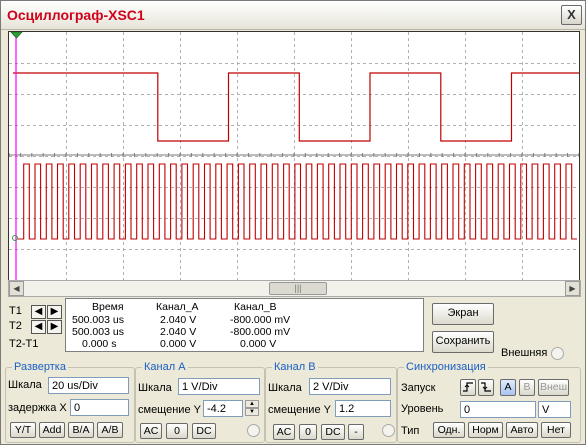 This screenshot has height=445, width=586. Describe the element at coordinates (446, 367) in the screenshot. I see `trigger-legend: Синхронизация` at that location.